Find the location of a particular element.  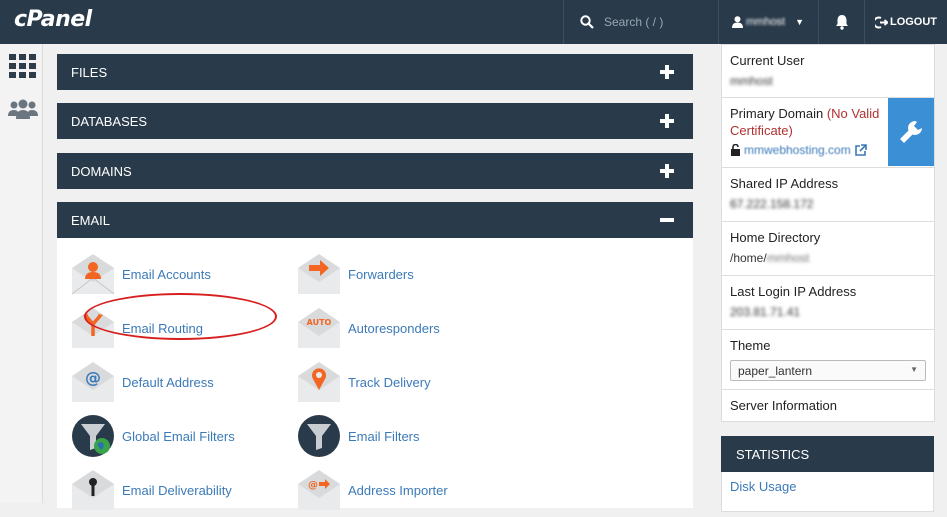

item-label: Address Importer is located at coordinates (398, 490).